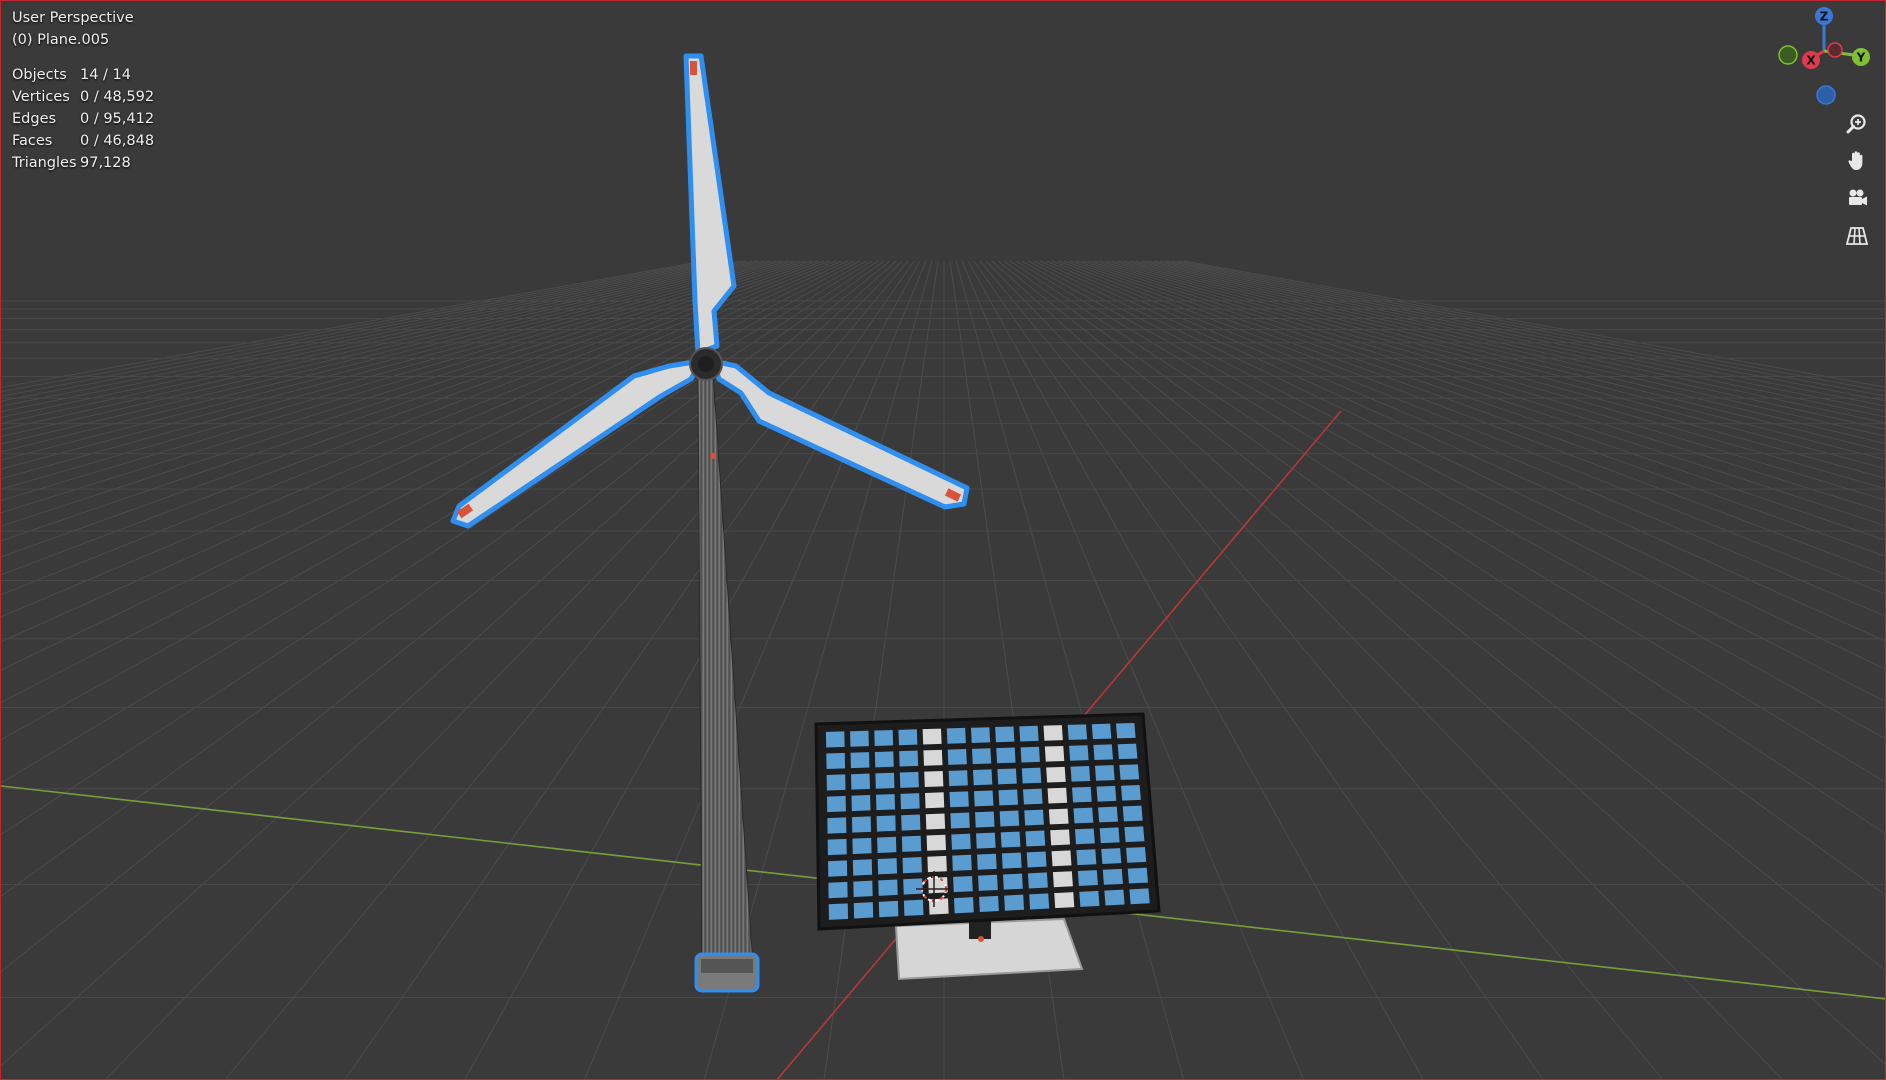 The width and height of the screenshot is (1886, 1080). Describe the element at coordinates (710, 204) in the screenshot. I see `turbine-blade-top` at that location.